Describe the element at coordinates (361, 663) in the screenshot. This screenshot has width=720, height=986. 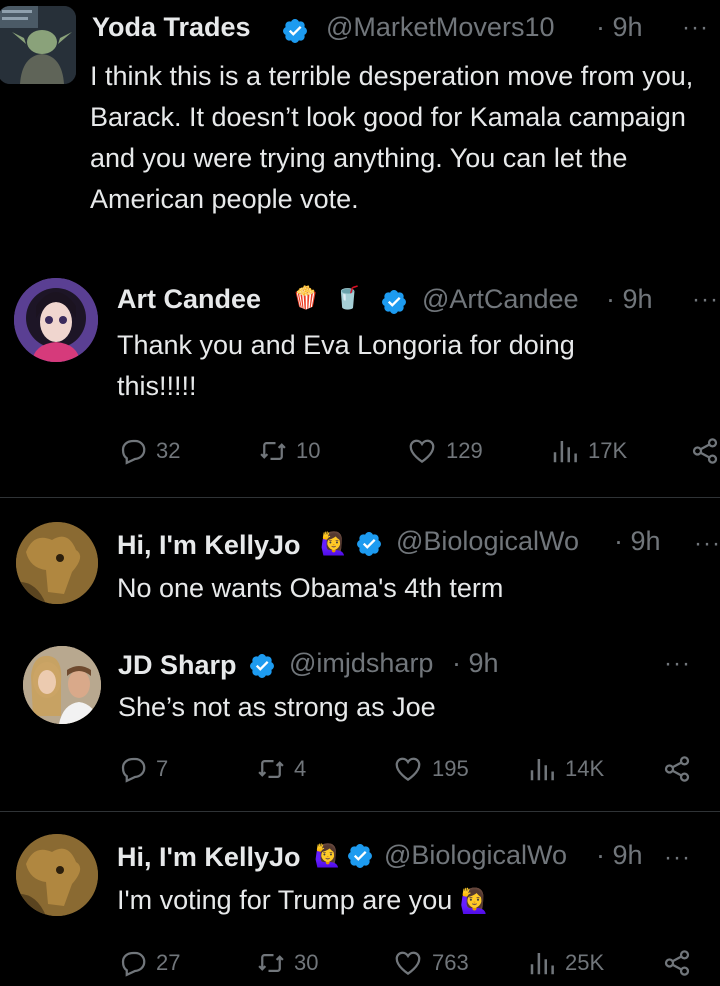
I see `handle: @imjdsharp` at that location.